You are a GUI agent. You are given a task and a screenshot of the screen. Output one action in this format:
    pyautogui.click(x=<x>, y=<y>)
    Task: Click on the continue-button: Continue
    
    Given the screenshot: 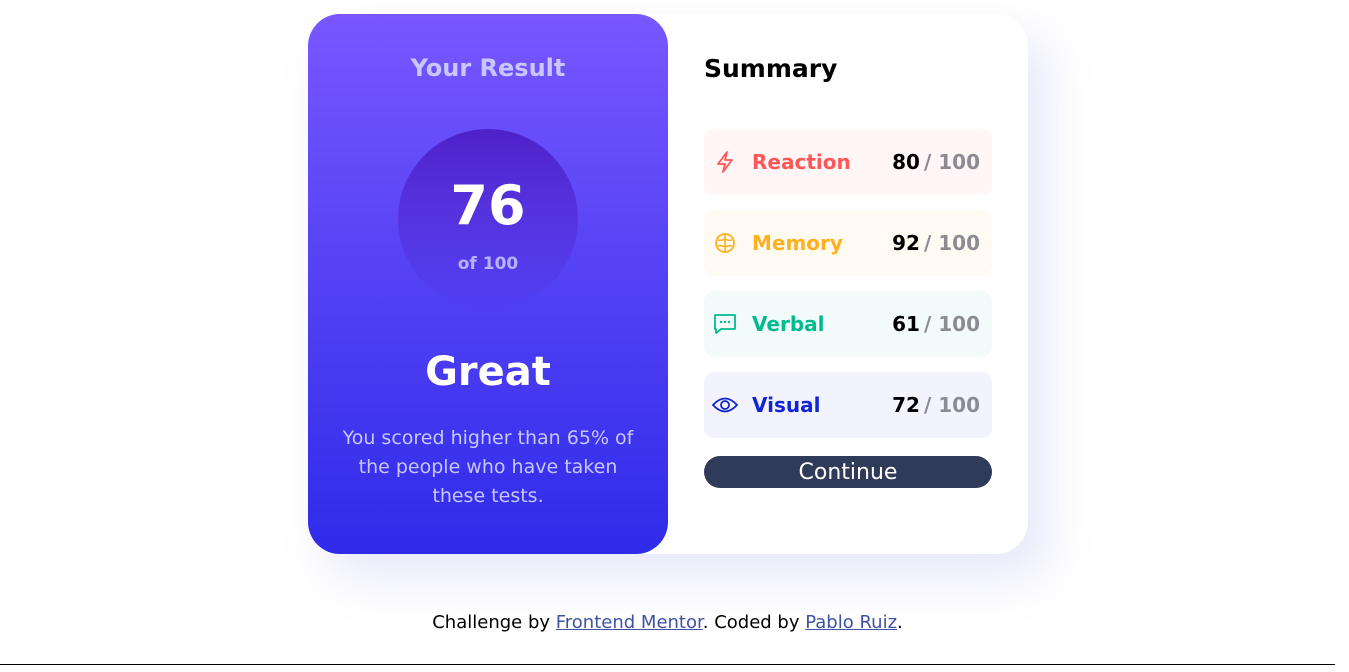 What is the action you would take?
    pyautogui.click(x=848, y=472)
    